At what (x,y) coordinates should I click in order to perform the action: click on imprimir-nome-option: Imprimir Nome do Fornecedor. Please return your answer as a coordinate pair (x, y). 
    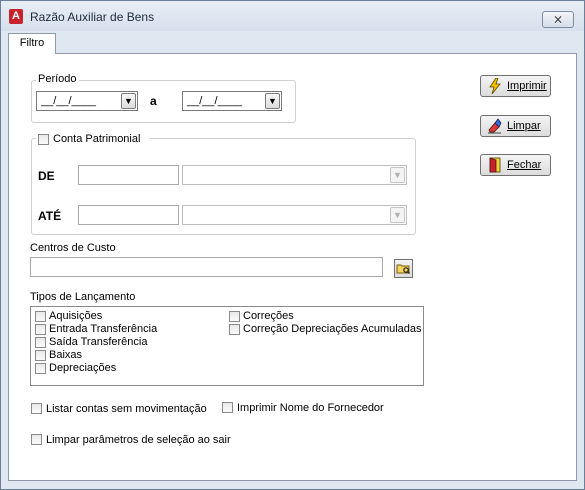
    Looking at the image, I should click on (303, 408).